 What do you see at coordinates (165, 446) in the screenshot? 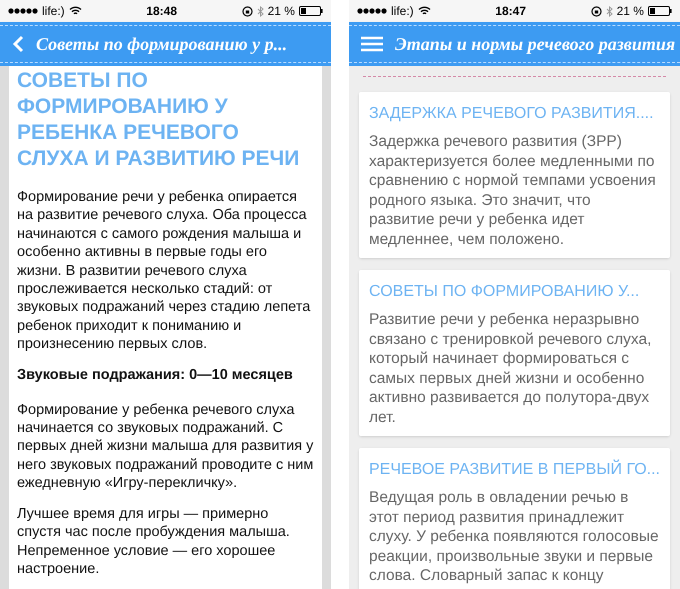
I see `paragraph: Формирование у ребенка речевого слуха начинается со звуковых подражаний. С первых дней жизни малыша для развития у него звуковых подражаний проводите с ним ежедневную «Игру-перекличку».` at bounding box center [165, 446].